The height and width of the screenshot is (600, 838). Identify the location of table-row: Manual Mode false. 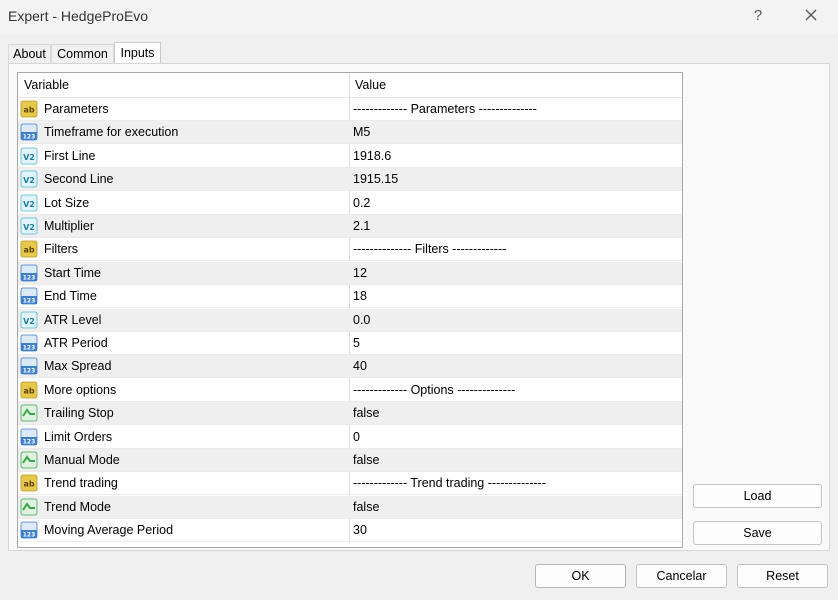
(350, 460).